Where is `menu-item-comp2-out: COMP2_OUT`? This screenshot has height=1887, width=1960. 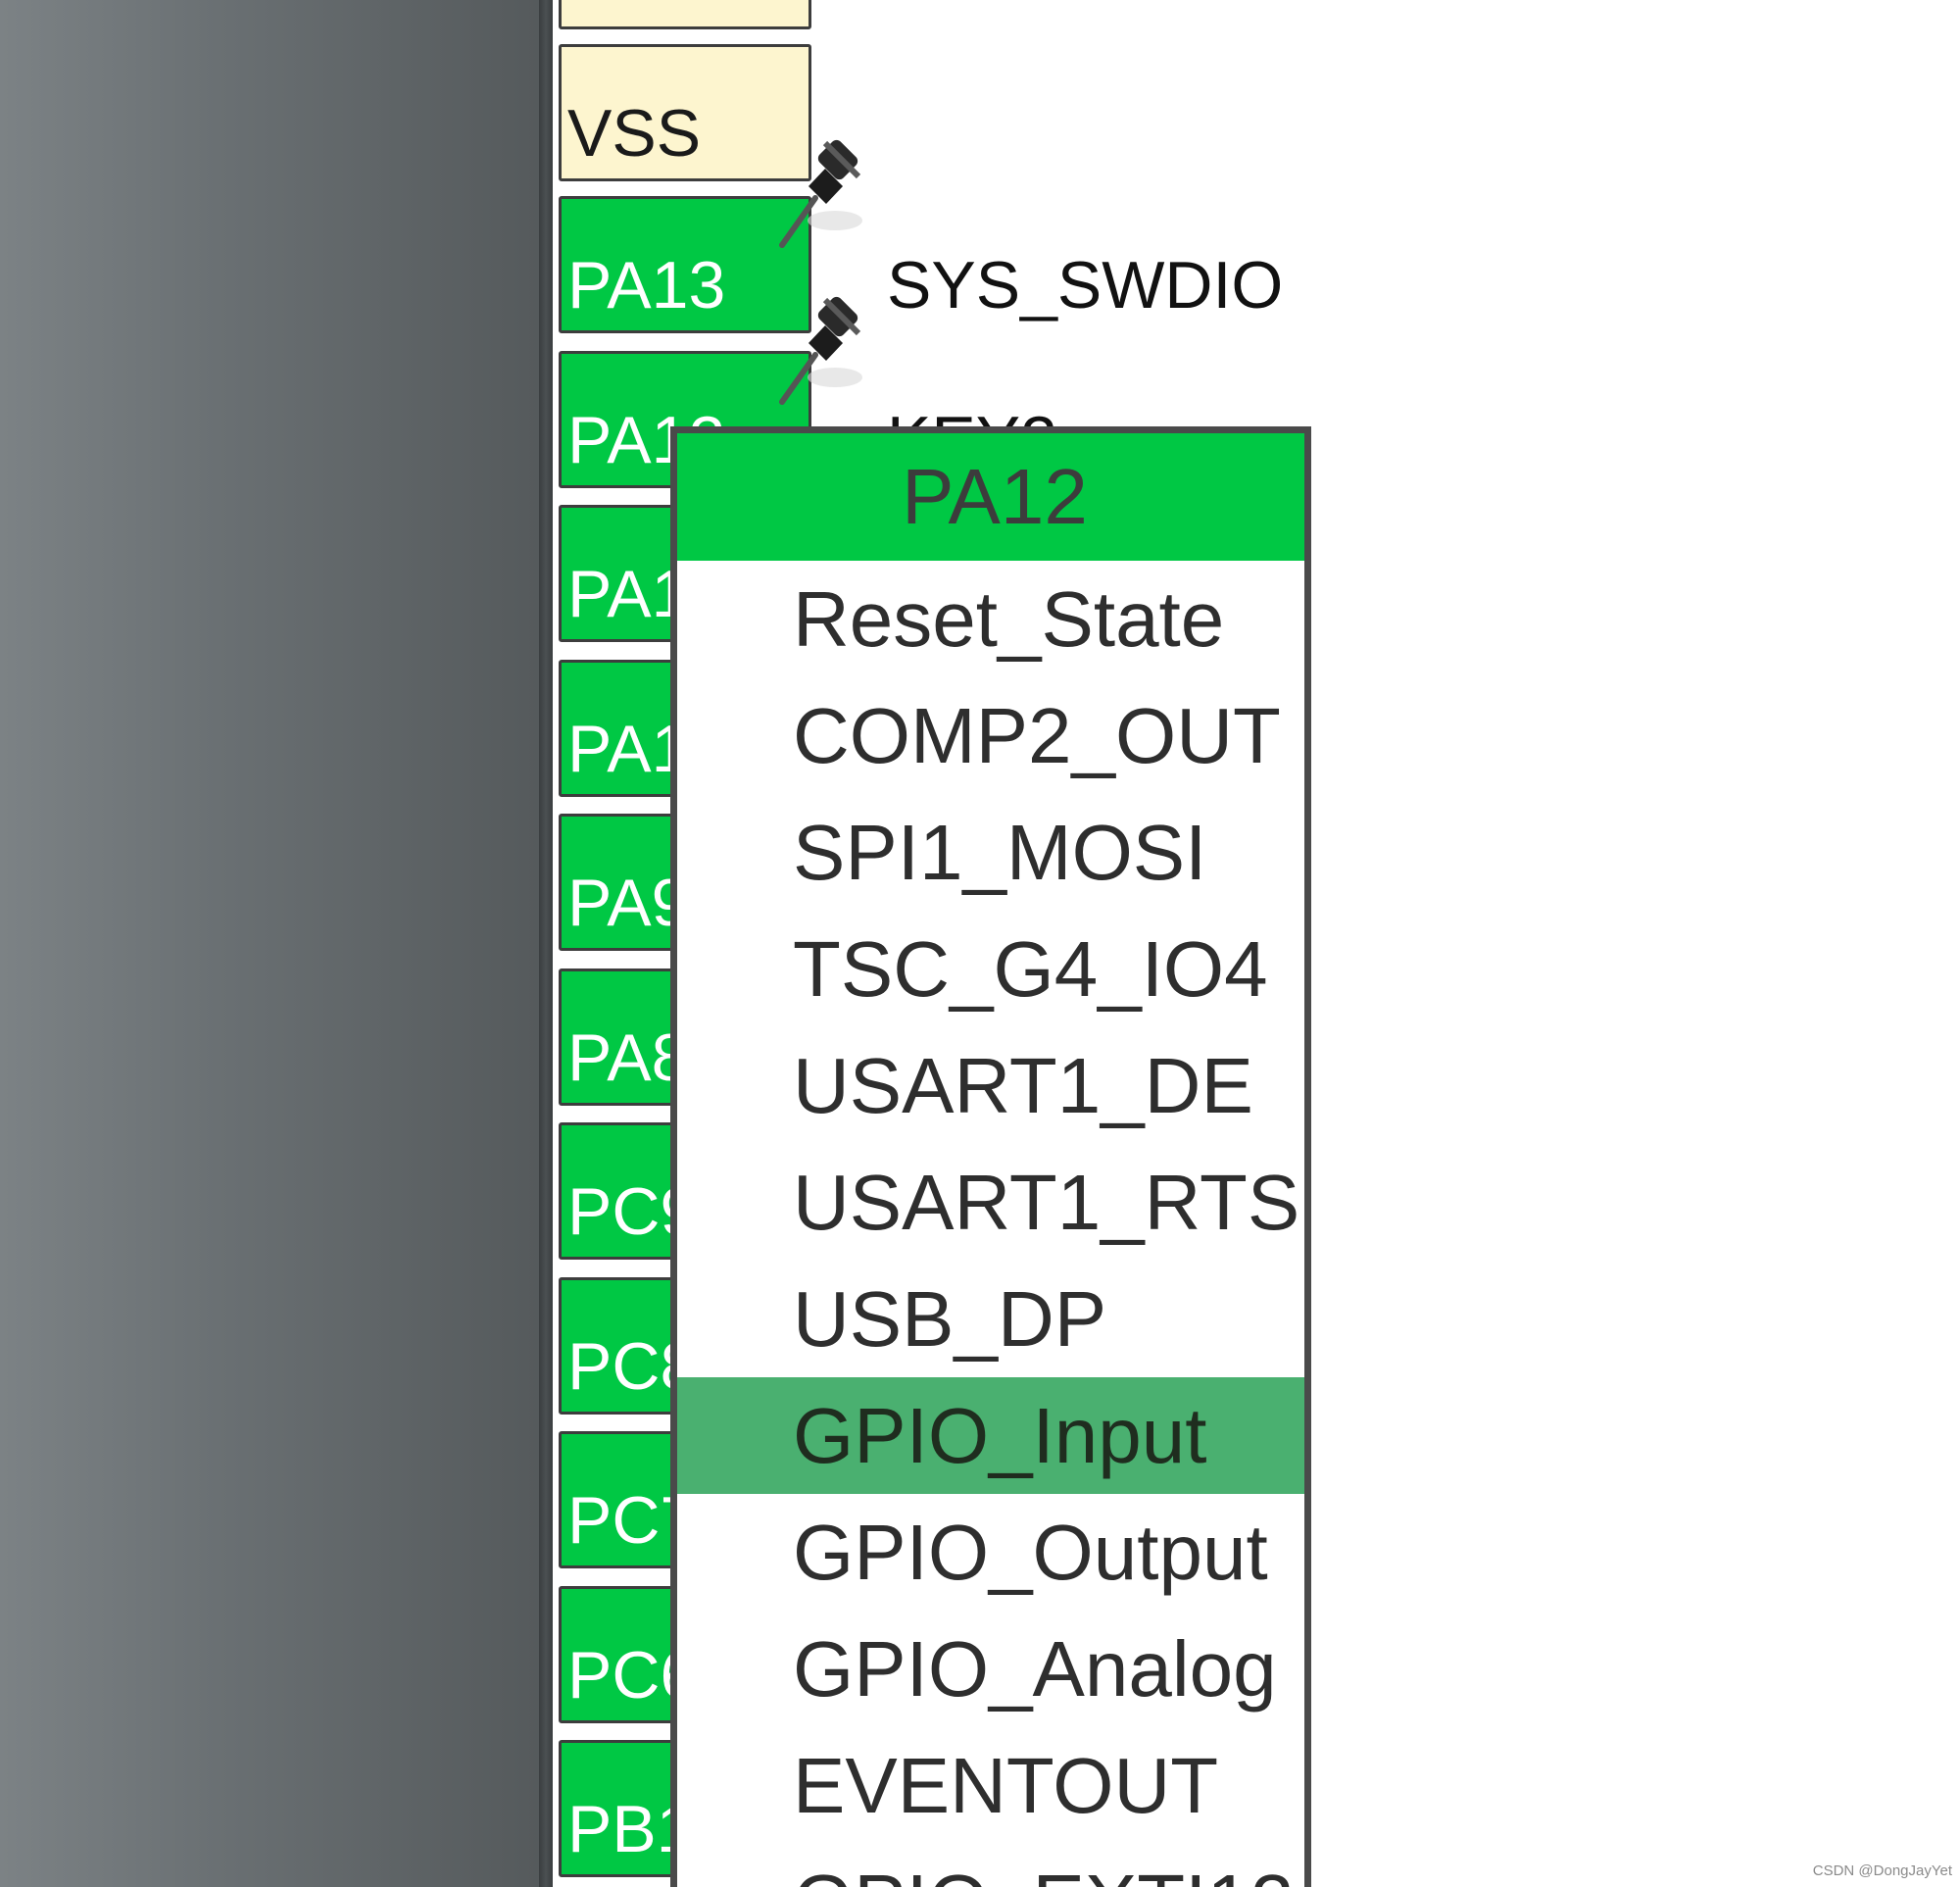
menu-item-comp2-out: COMP2_OUT is located at coordinates (990, 735).